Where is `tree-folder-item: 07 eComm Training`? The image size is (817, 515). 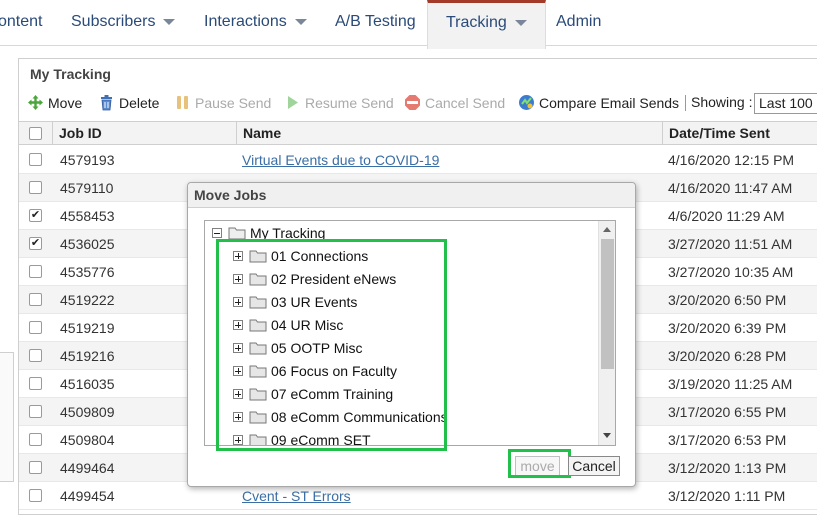
tree-folder-item: 07 eComm Training is located at coordinates (313, 394).